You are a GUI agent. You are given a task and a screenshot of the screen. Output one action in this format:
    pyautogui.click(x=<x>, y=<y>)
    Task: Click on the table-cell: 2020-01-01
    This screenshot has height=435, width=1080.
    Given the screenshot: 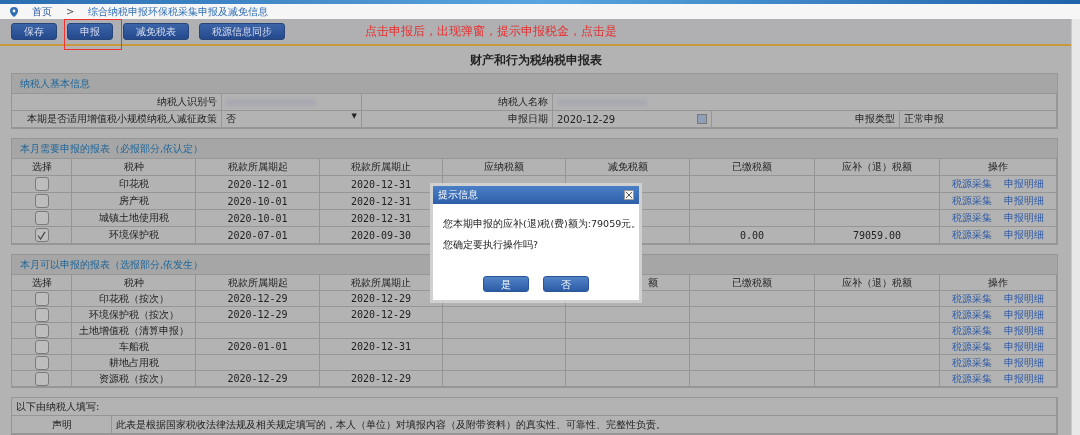 What is the action you would take?
    pyautogui.click(x=258, y=347)
    